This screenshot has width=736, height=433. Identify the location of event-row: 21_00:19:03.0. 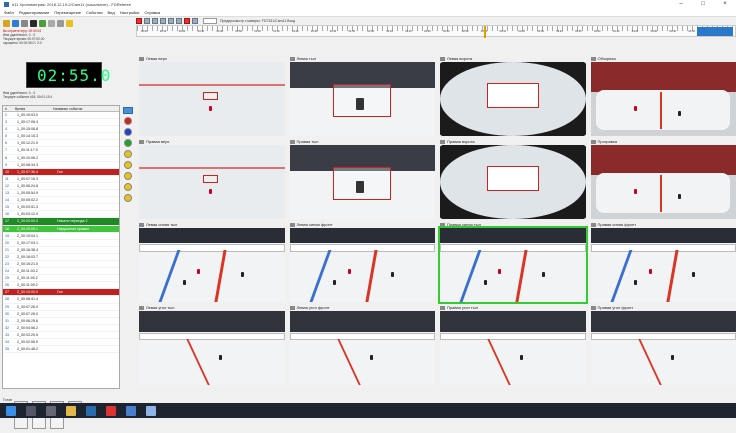
(61, 115).